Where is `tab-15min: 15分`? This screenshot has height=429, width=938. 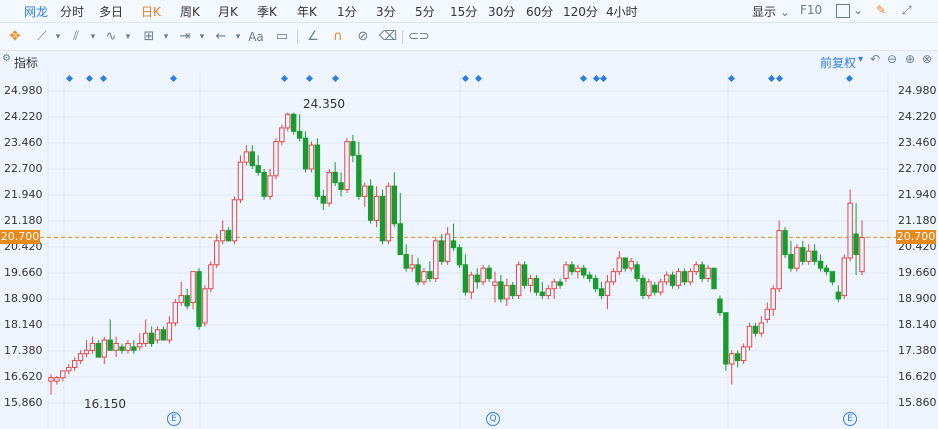
tab-15min: 15分 is located at coordinates (463, 11).